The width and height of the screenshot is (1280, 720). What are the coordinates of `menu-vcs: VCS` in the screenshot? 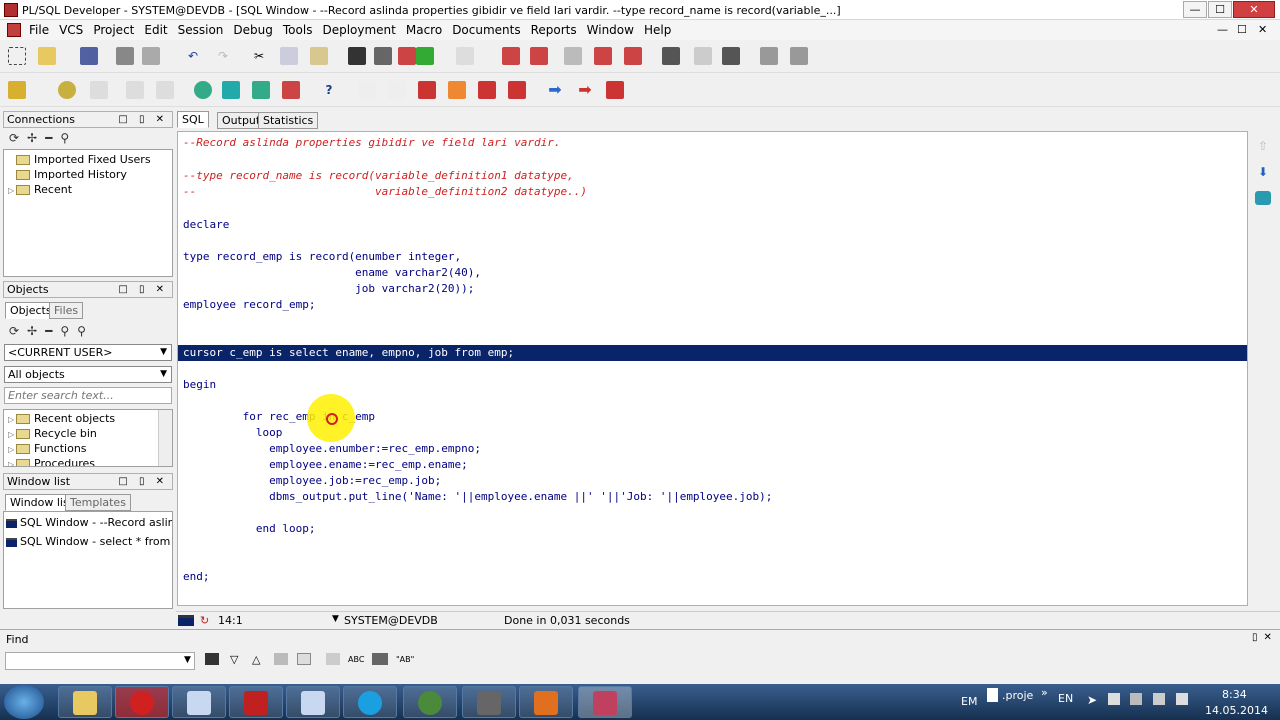 It's located at (71, 30).